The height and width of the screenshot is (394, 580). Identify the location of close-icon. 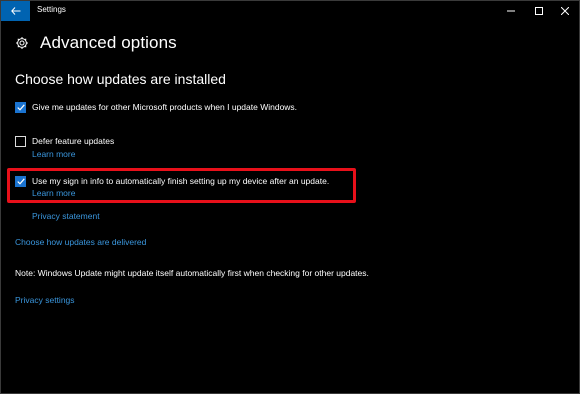
(565, 11).